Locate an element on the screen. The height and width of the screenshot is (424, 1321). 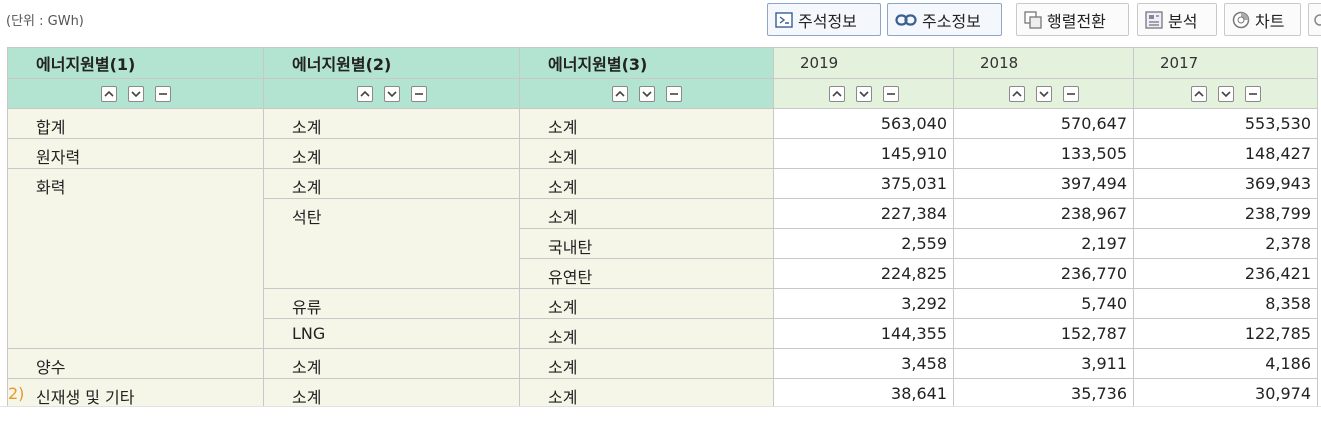
note-info-button: 주석정보 is located at coordinates (824, 19).